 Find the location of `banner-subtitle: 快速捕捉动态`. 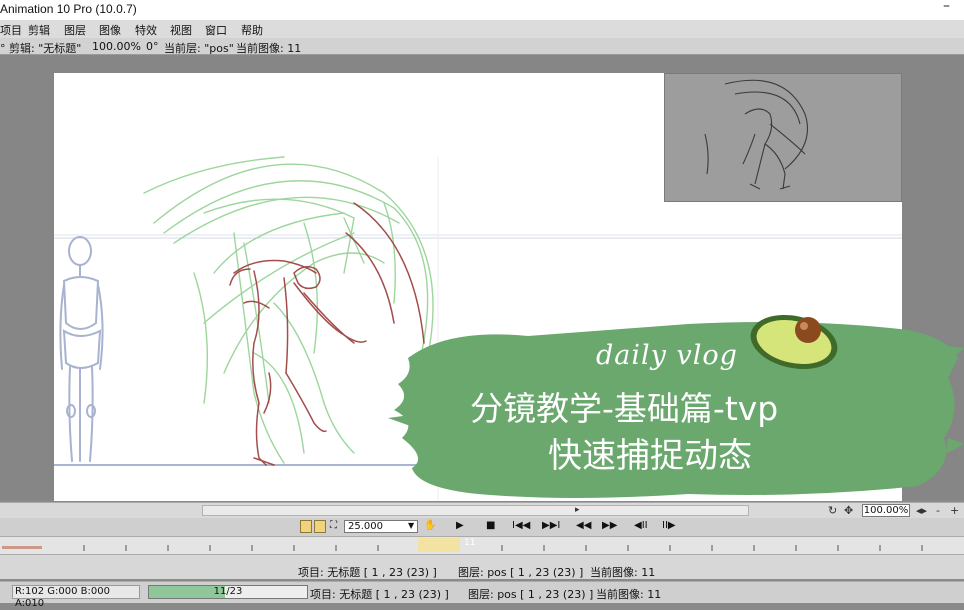

banner-subtitle: 快速捕捉动态 is located at coordinates (650, 456).